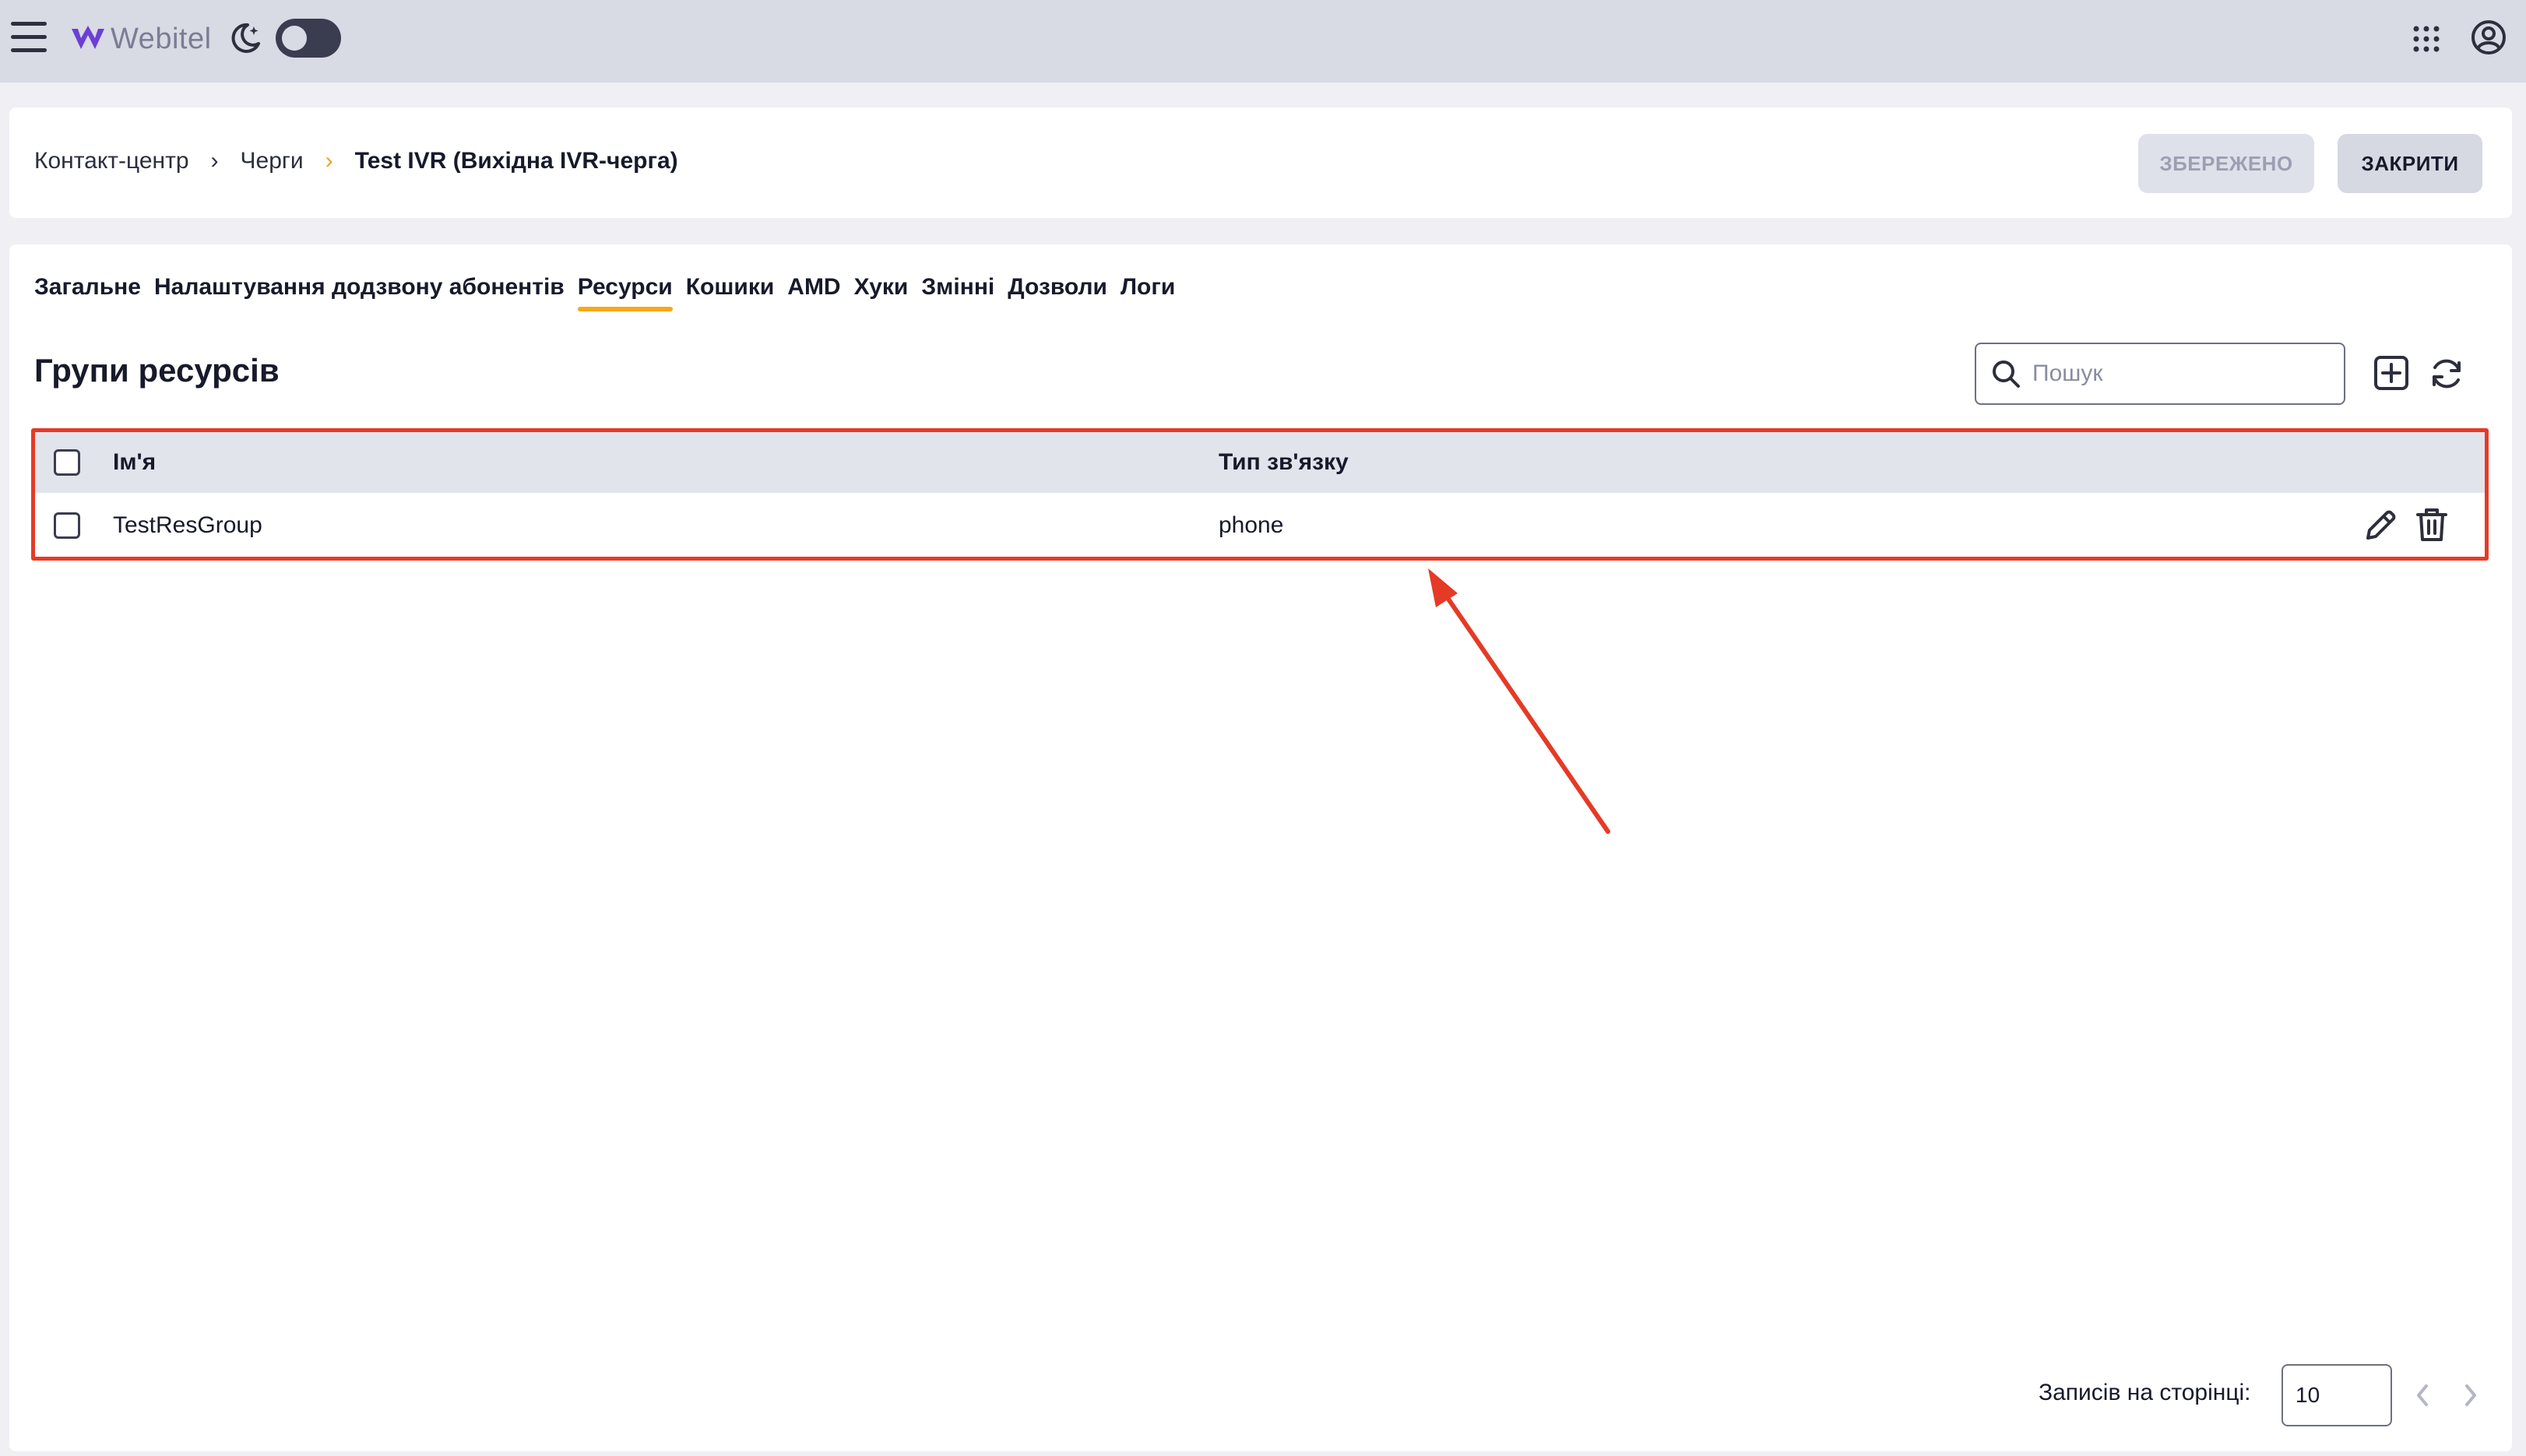 The width and height of the screenshot is (2526, 1456). What do you see at coordinates (161, 38) in the screenshot?
I see `logo-text: Webitel` at bounding box center [161, 38].